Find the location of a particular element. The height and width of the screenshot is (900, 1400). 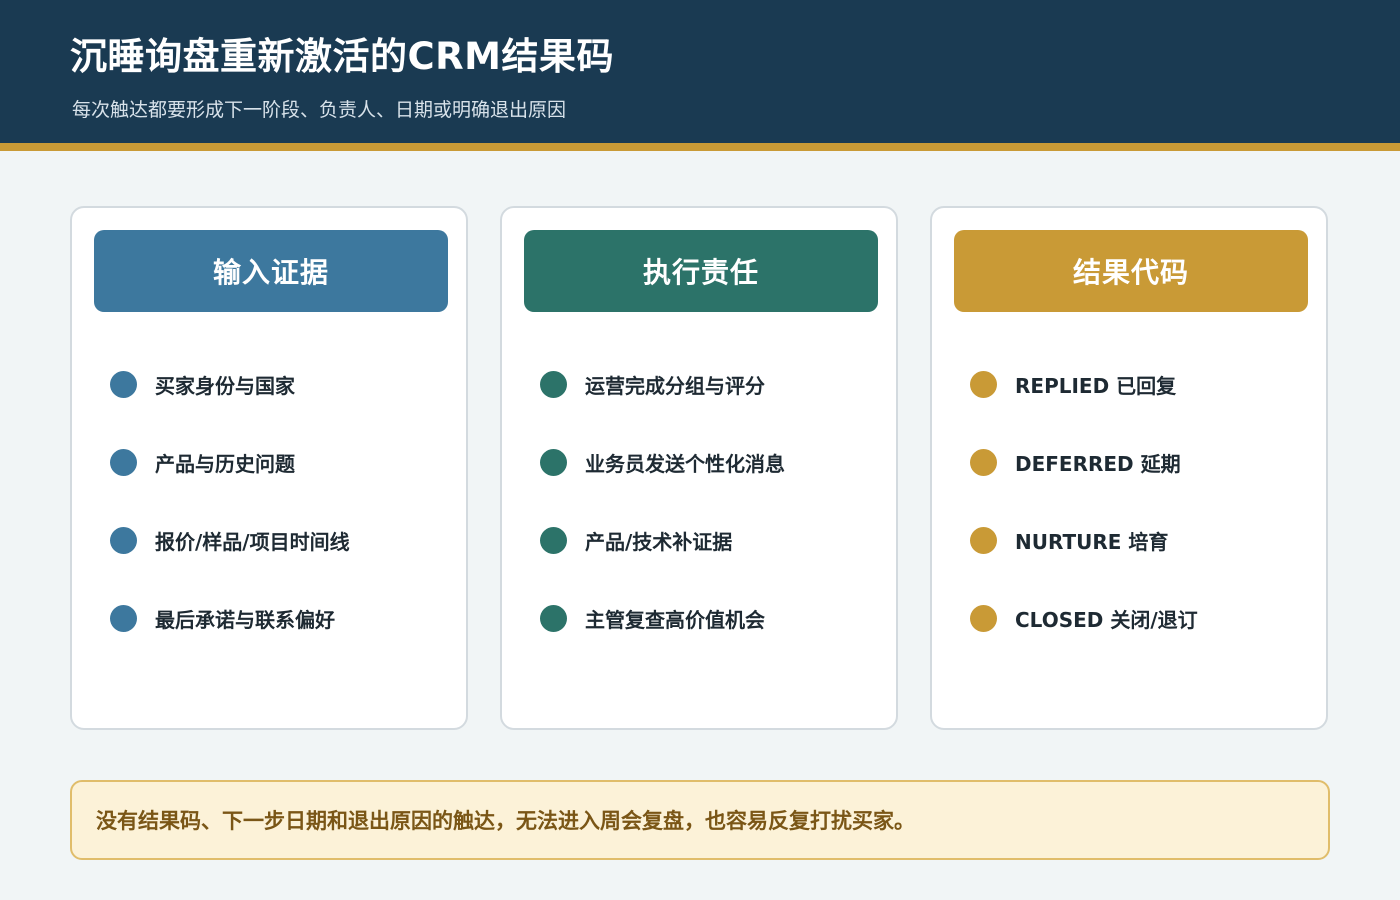

list-item: NURTURE 培育 is located at coordinates (1069, 540).